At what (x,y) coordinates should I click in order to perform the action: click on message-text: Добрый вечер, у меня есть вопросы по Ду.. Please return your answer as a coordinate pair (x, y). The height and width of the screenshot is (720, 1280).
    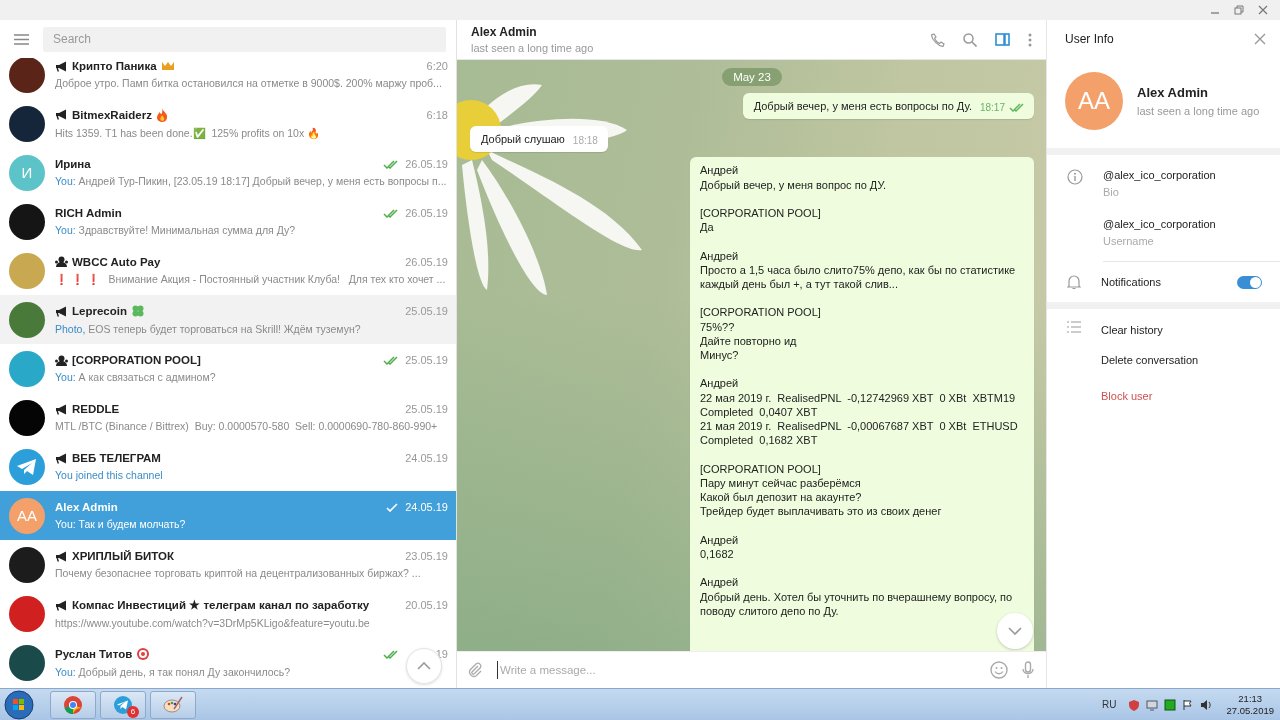
    Looking at the image, I should click on (862, 106).